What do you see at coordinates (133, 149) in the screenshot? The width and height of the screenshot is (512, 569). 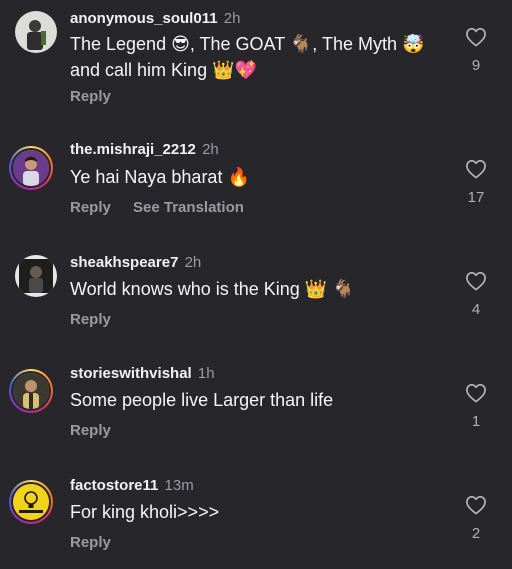 I see `username: the.mishraji_2212` at bounding box center [133, 149].